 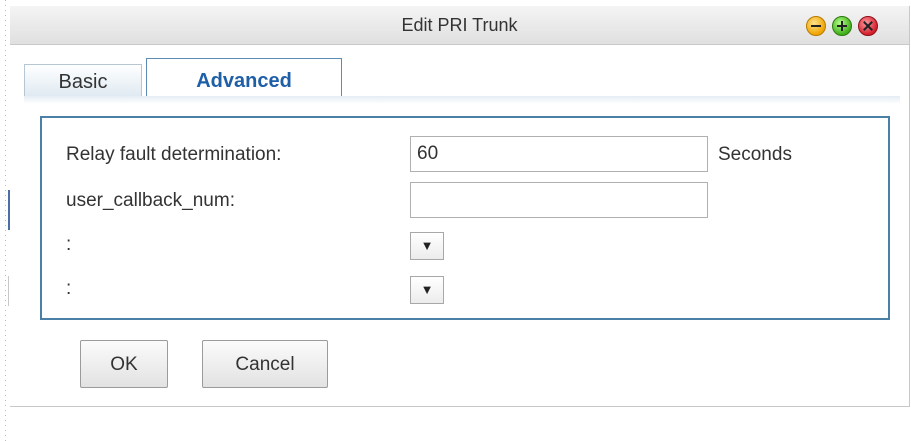 What do you see at coordinates (69, 288) in the screenshot?
I see `select2-label: :` at bounding box center [69, 288].